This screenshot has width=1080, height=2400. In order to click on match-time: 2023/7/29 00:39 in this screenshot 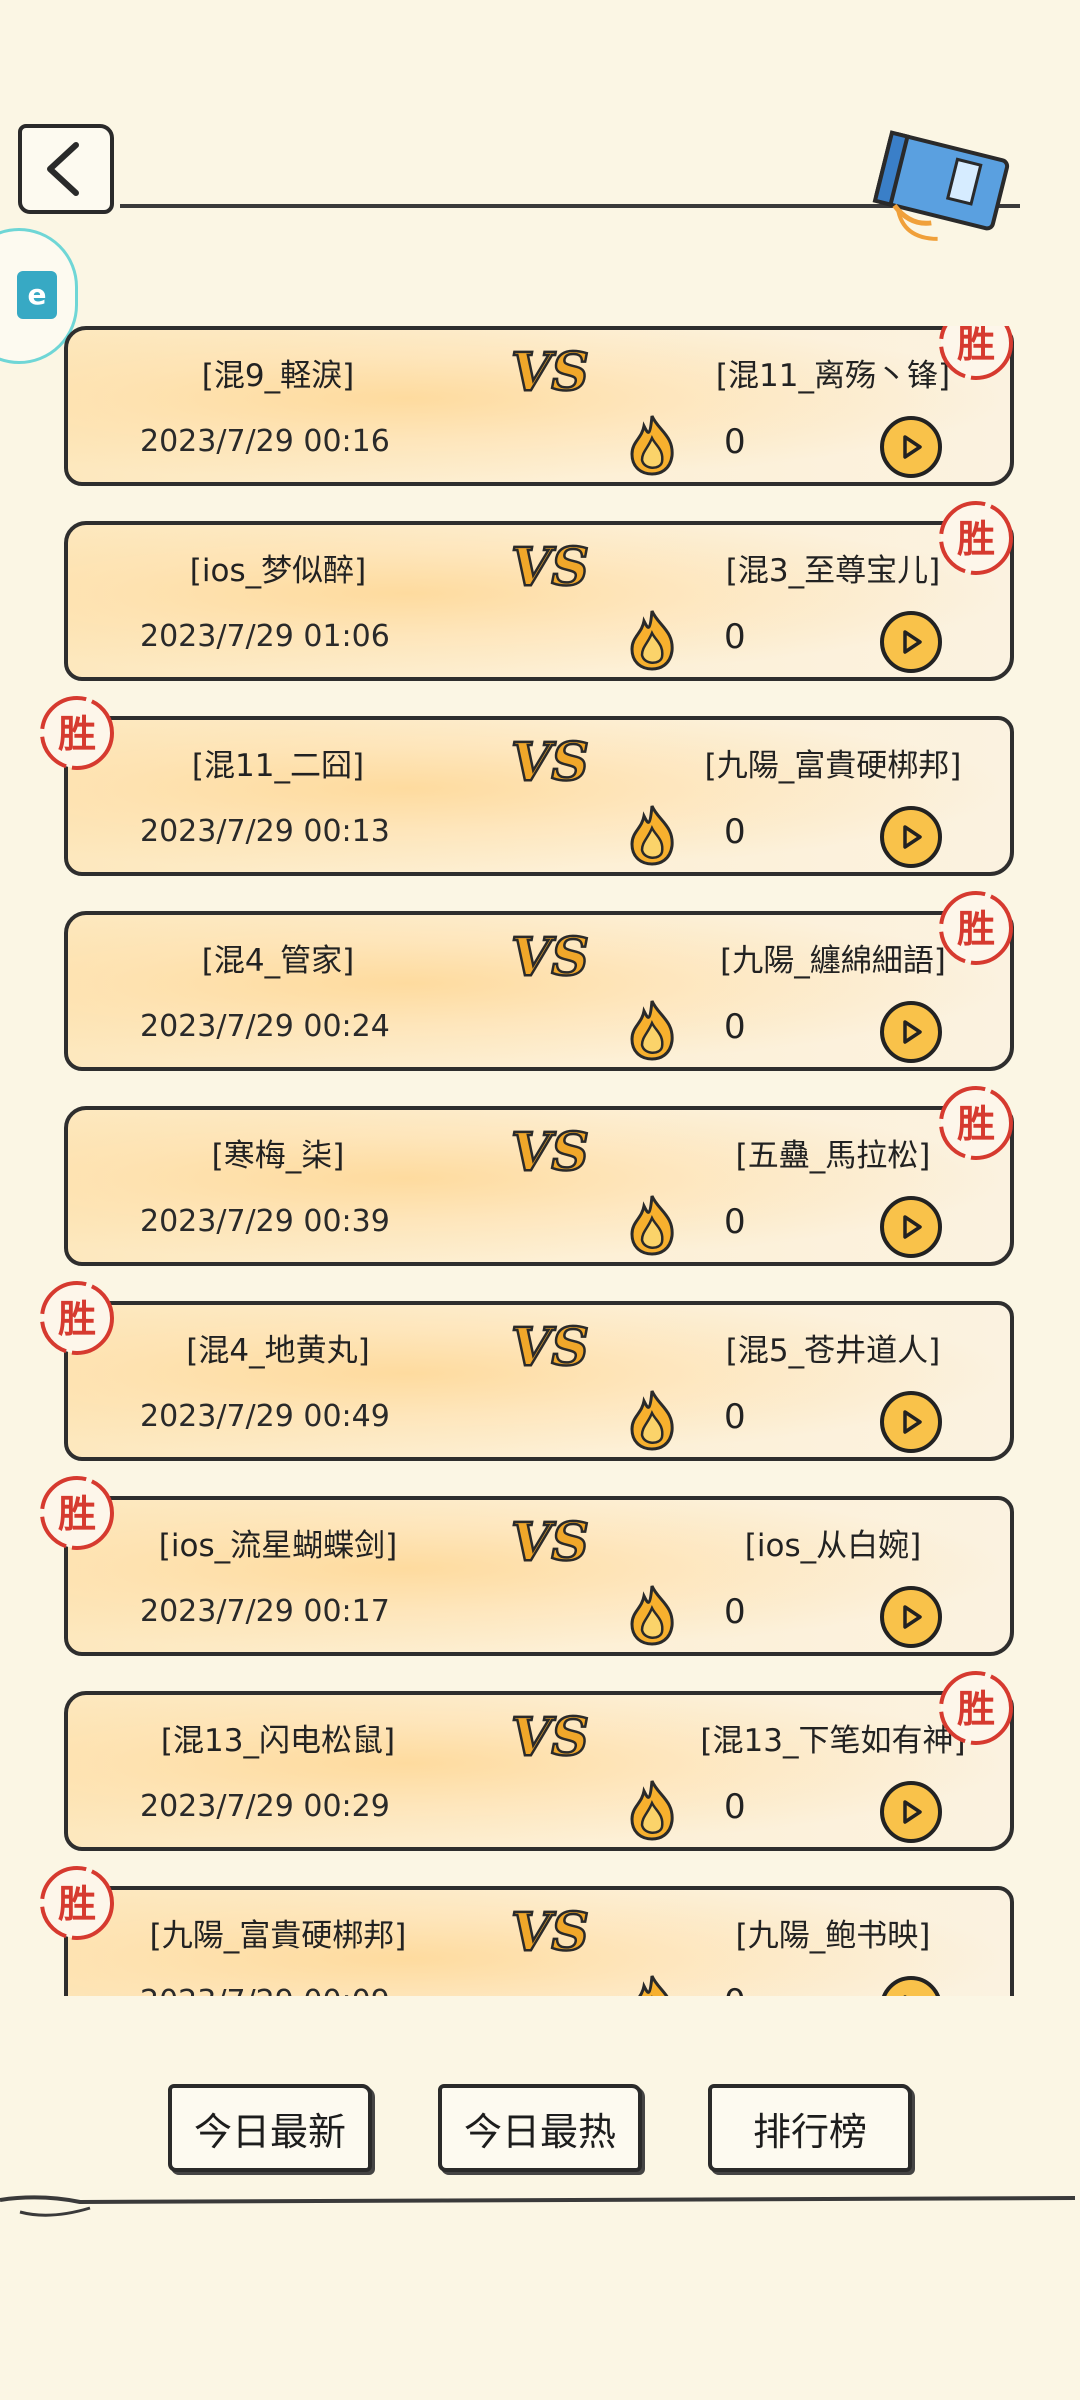, I will do `click(265, 1221)`.